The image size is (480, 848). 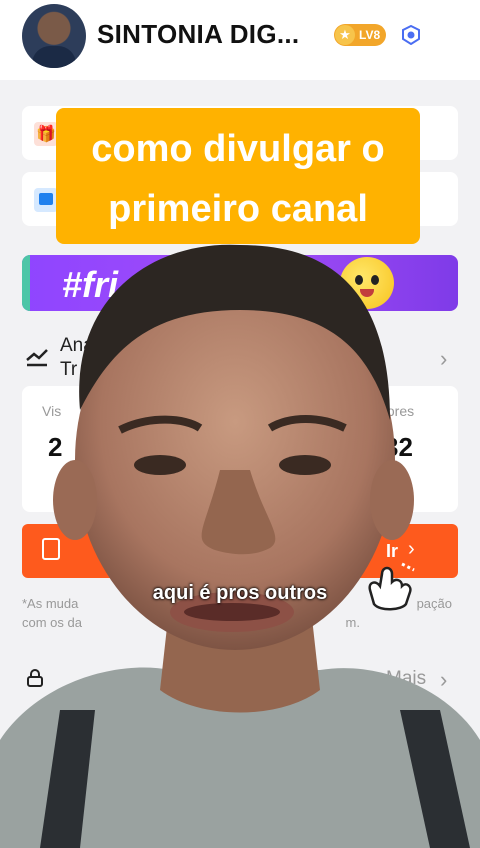 I want to click on level-badge: ★ LV8, so click(x=360, y=35).